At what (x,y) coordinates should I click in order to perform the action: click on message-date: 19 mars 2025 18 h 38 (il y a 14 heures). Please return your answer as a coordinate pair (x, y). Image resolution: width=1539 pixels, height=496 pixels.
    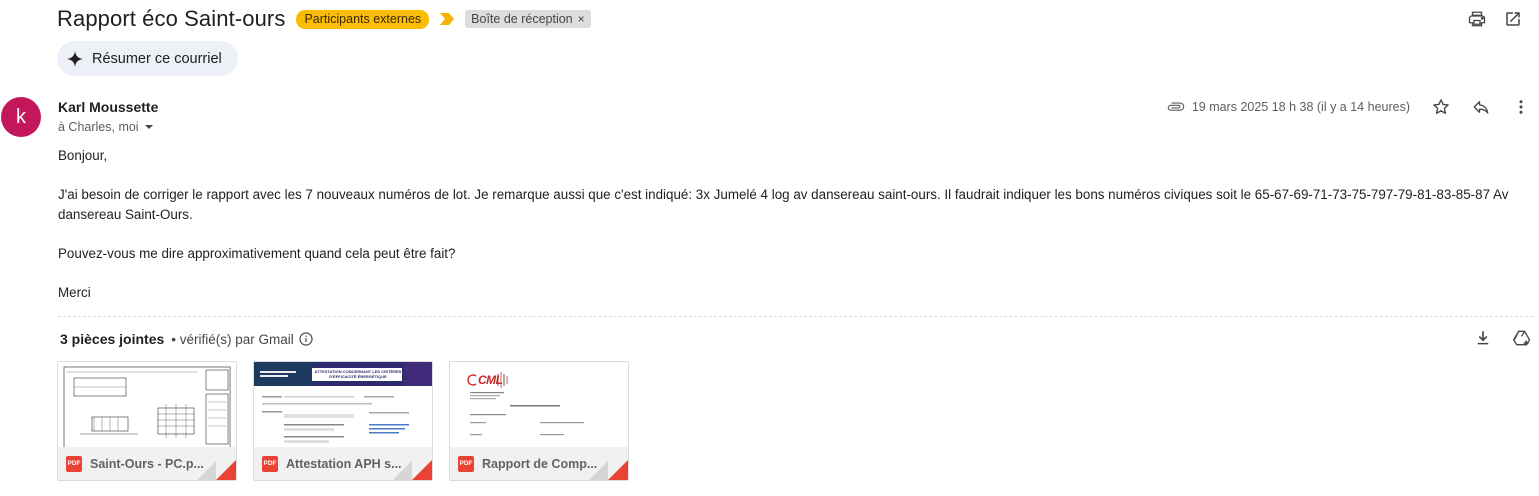
    Looking at the image, I should click on (1300, 107).